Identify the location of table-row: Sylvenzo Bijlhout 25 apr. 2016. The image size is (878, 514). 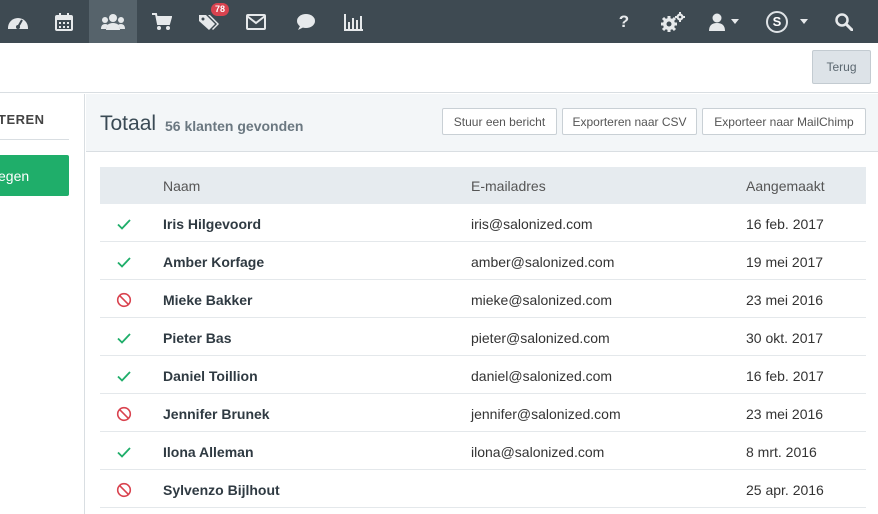
(483, 489).